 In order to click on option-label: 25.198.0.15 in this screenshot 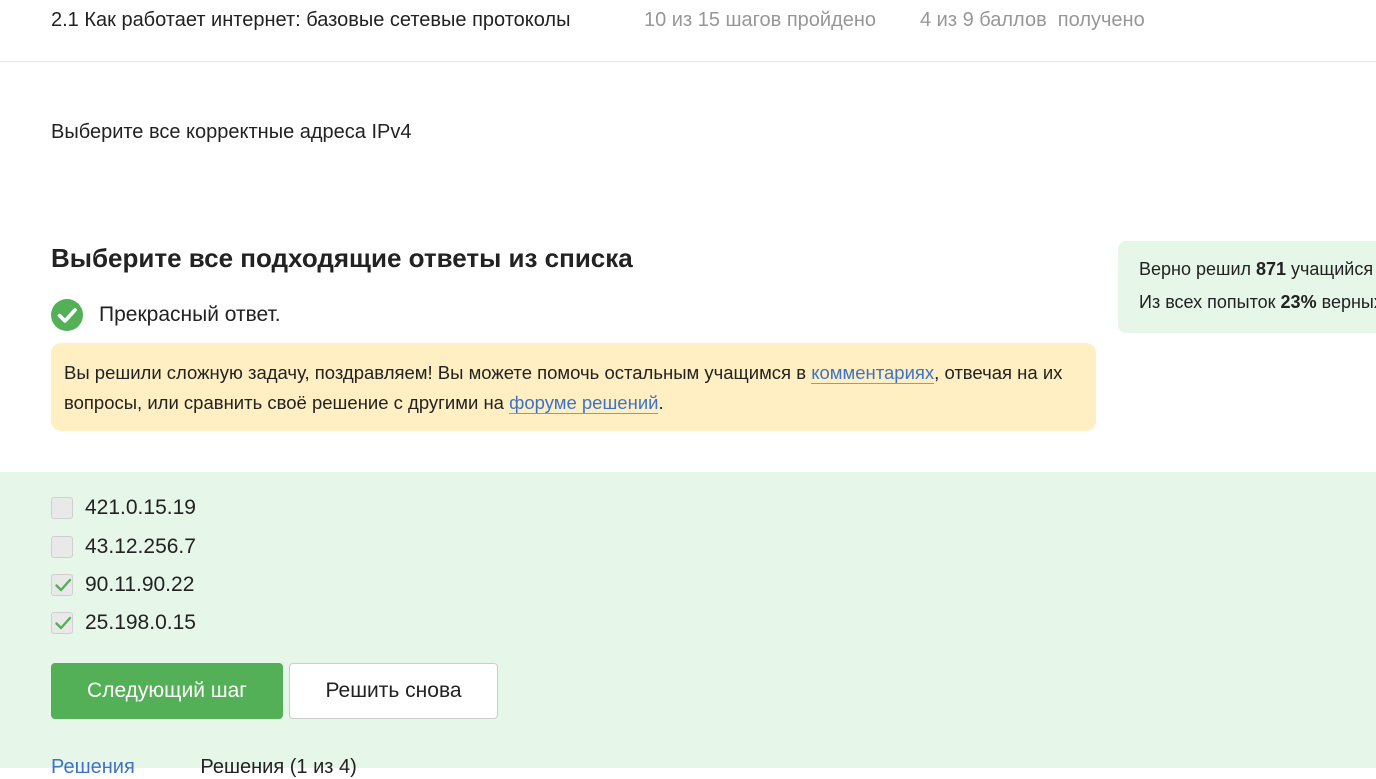, I will do `click(140, 622)`.